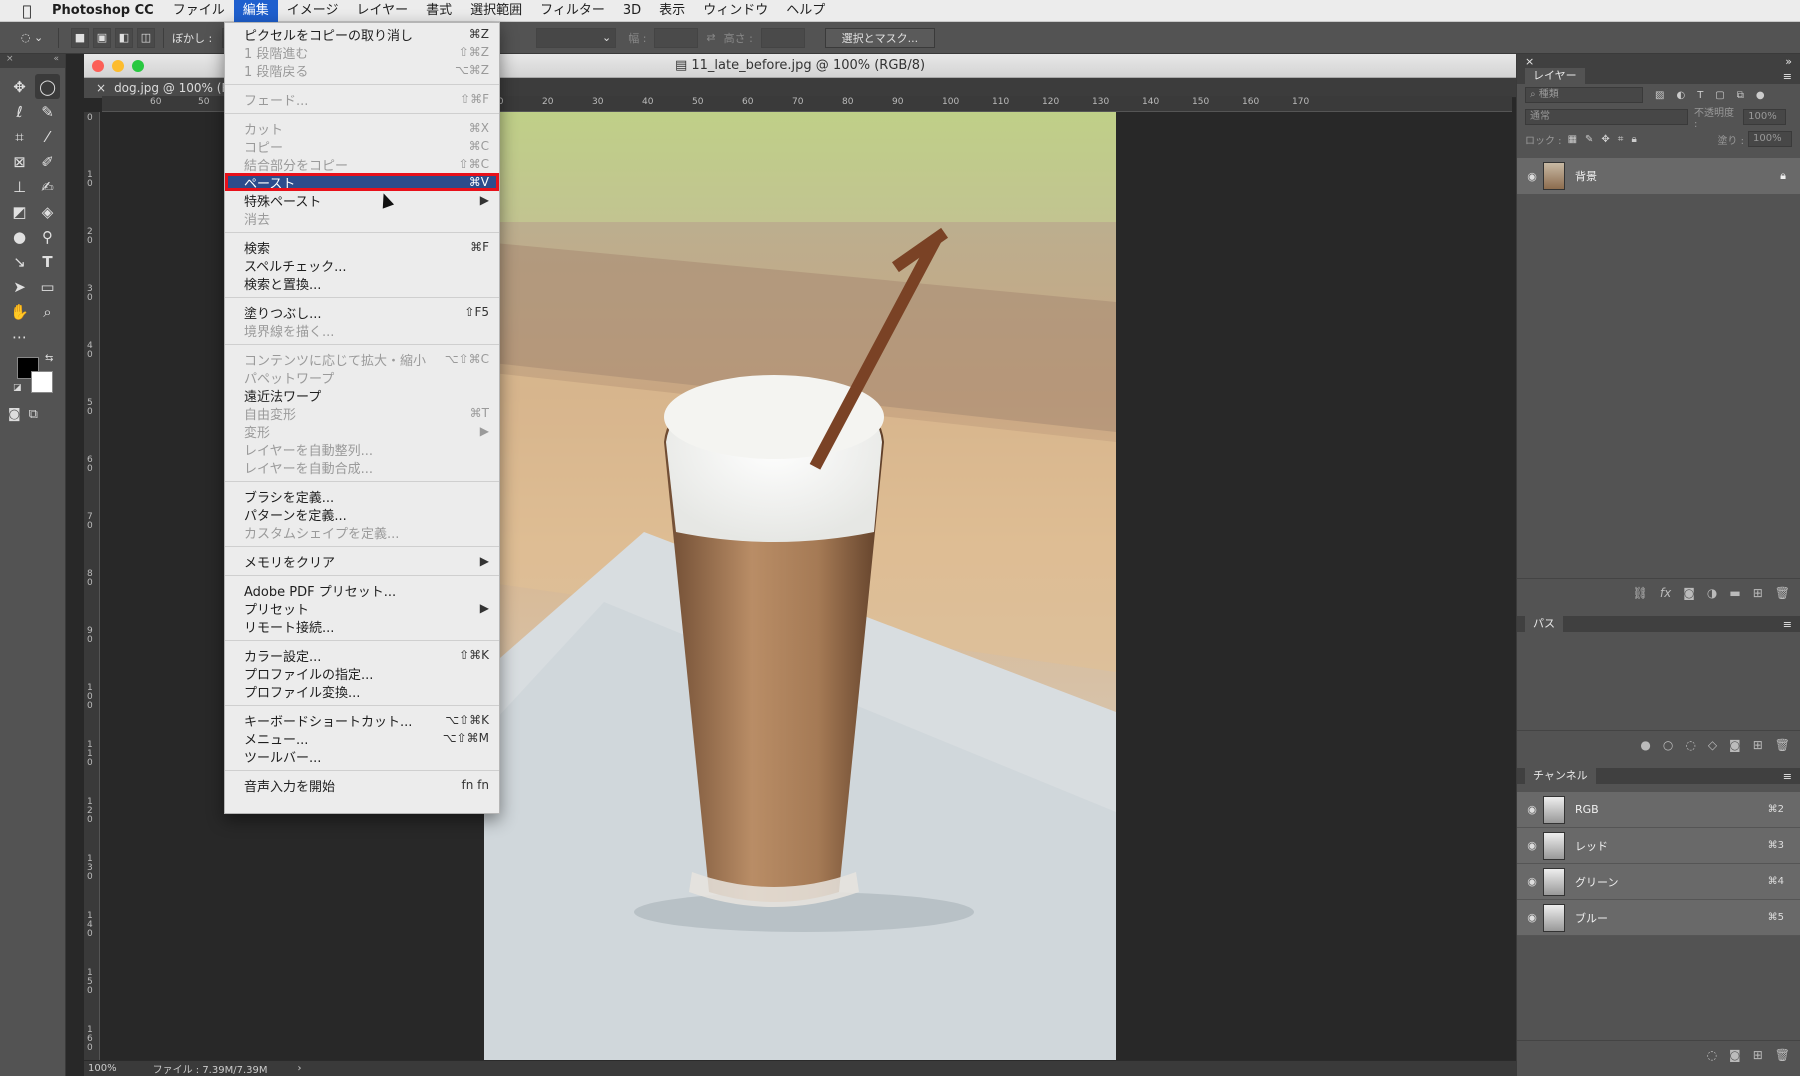  Describe the element at coordinates (382, 11) in the screenshot. I see `menubar-item: レイヤー` at that location.